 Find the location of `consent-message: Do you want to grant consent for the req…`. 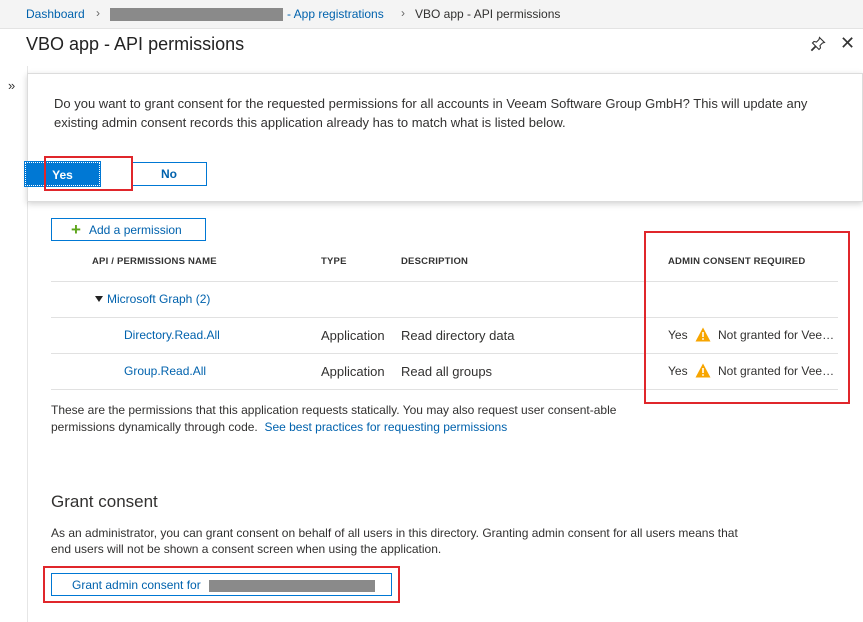

consent-message: Do you want to grant consent for the req… is located at coordinates (431, 113).